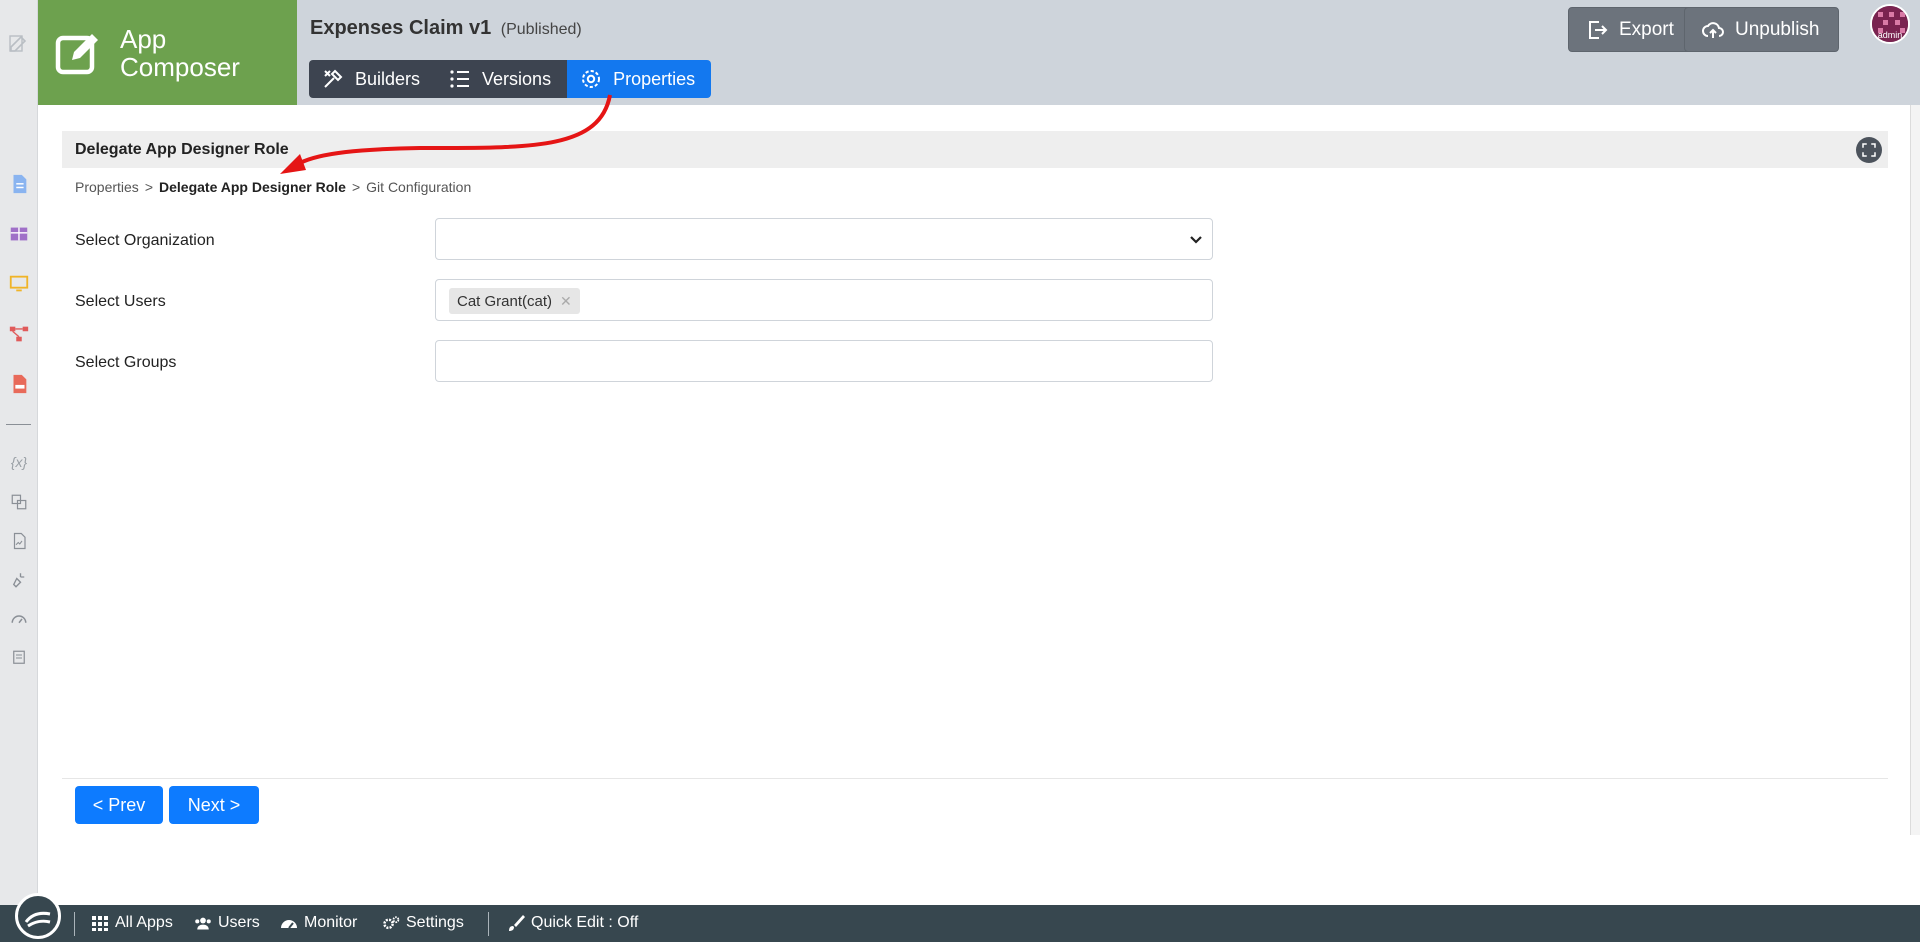 Image resolution: width=1920 pixels, height=942 pixels. What do you see at coordinates (37, 919) in the screenshot?
I see `platform-logo-icon` at bounding box center [37, 919].